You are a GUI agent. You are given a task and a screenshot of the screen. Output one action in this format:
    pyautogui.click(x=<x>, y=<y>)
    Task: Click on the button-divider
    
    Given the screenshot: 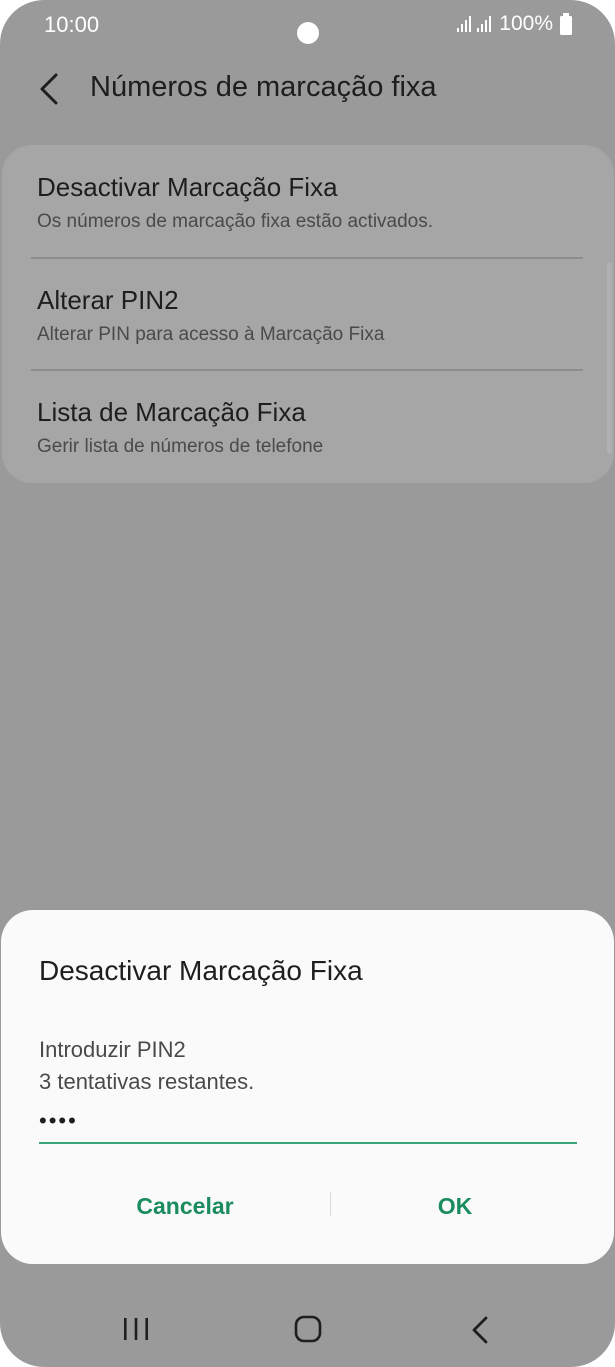 What is the action you would take?
    pyautogui.click(x=330, y=1204)
    